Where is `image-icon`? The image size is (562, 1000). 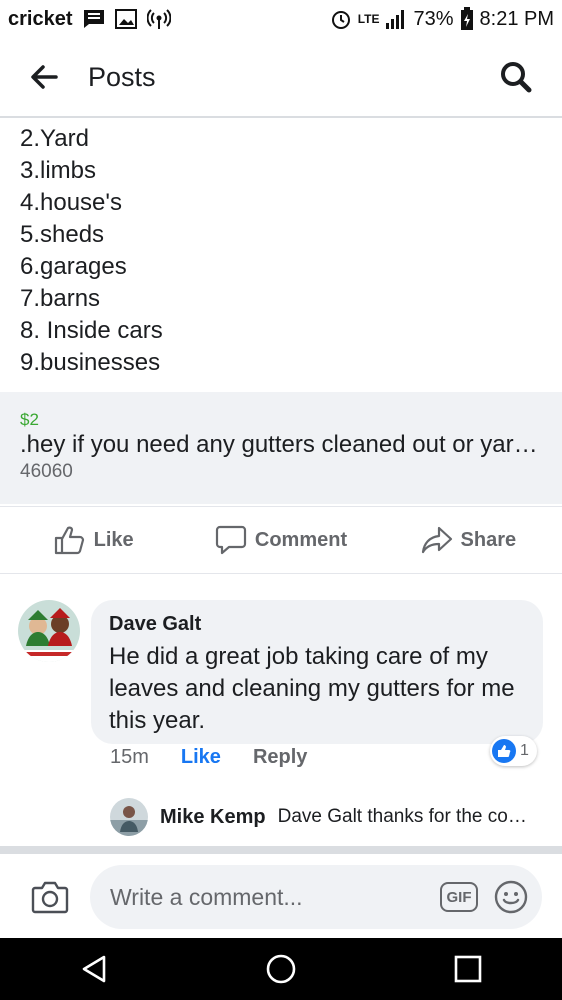
image-icon is located at coordinates (125, 19).